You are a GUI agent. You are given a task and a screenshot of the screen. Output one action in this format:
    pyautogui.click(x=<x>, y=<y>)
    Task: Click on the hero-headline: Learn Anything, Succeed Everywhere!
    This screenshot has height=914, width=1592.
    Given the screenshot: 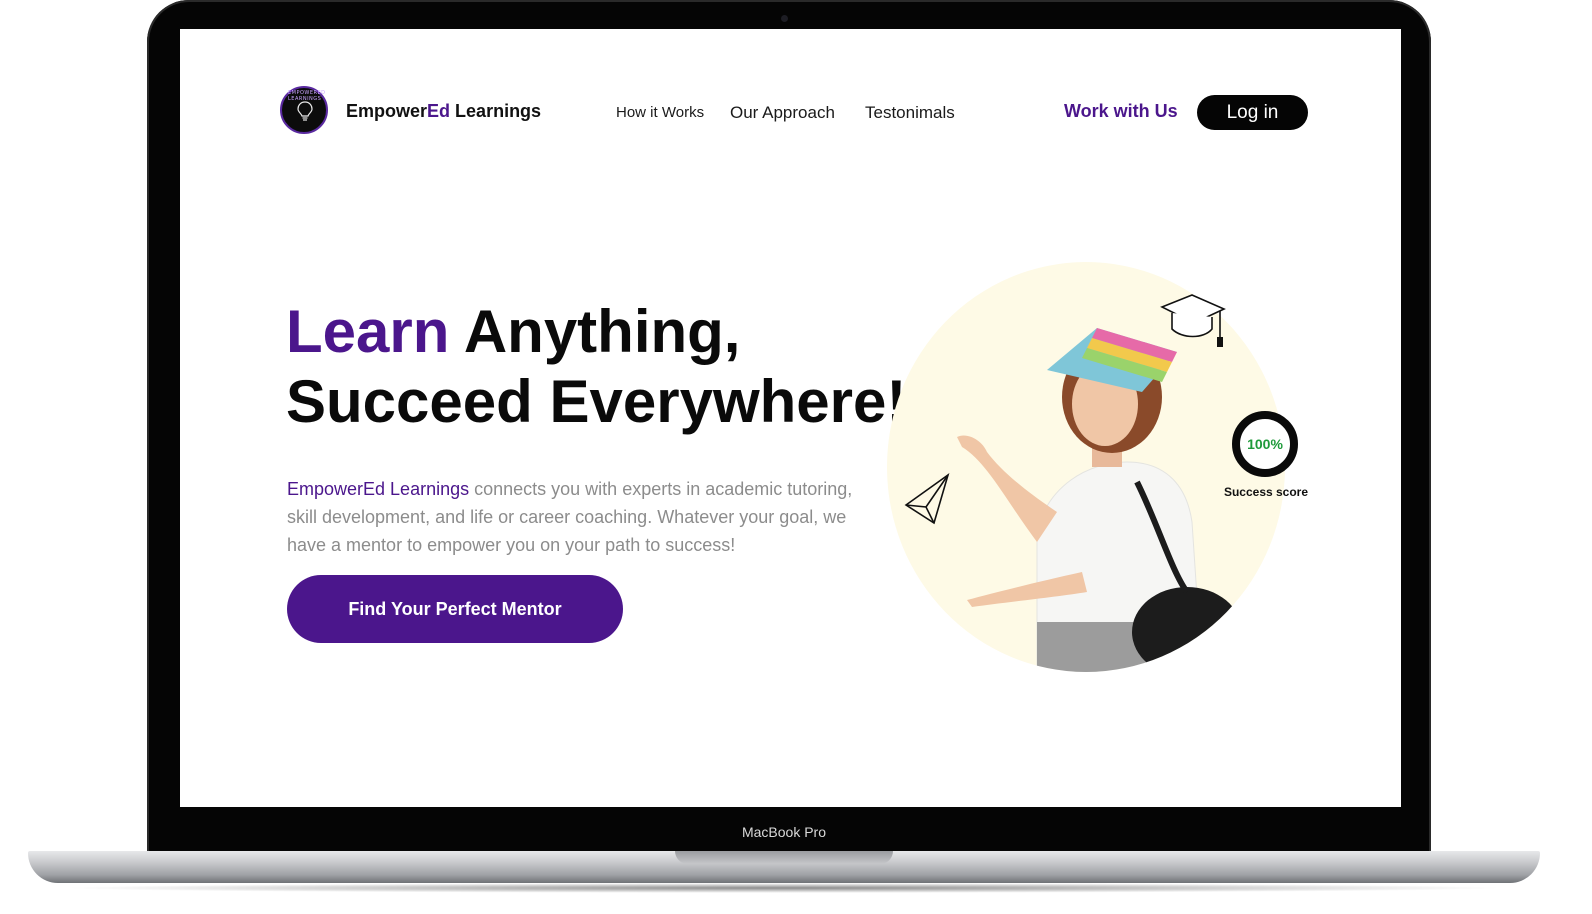 What is the action you would take?
    pyautogui.click(x=596, y=367)
    